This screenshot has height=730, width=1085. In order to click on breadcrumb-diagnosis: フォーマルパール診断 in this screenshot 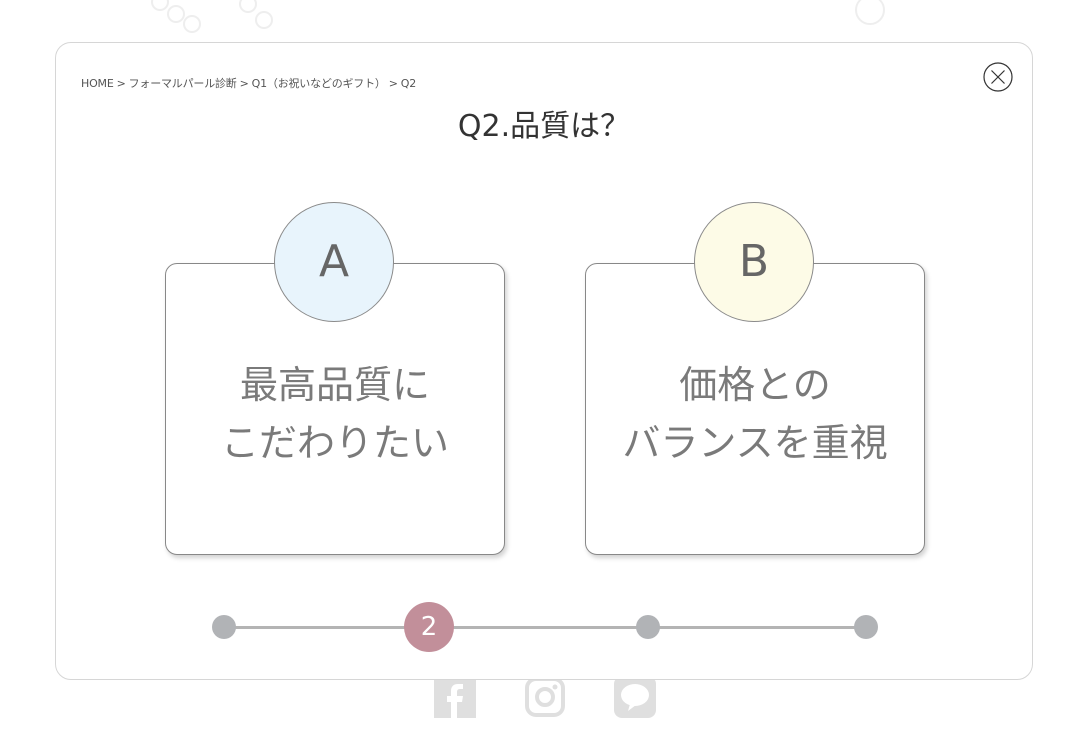, I will do `click(183, 83)`.